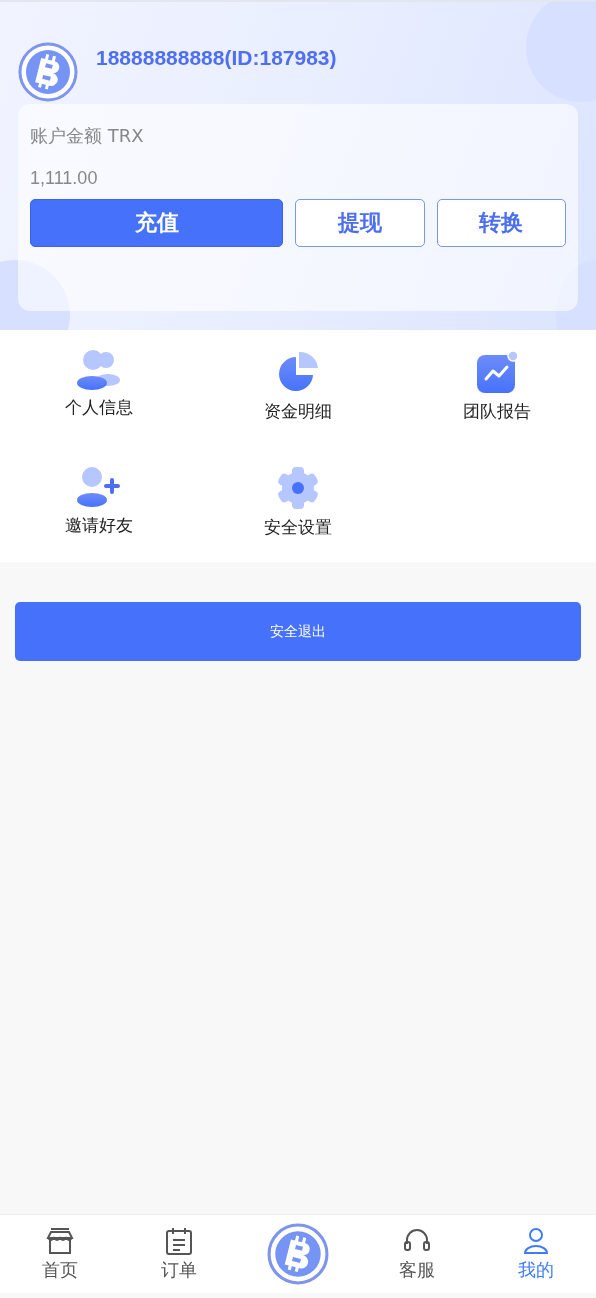 Image resolution: width=596 pixels, height=1298 pixels. What do you see at coordinates (99, 487) in the screenshot?
I see `add-user-icon` at bounding box center [99, 487].